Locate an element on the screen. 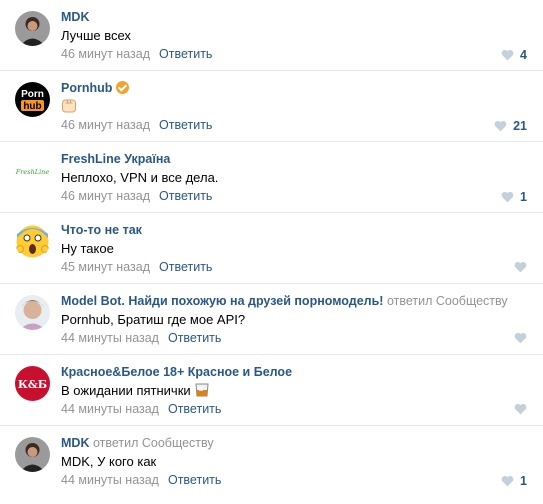 Image resolution: width=543 pixels, height=504 pixels. like-button: 21 is located at coordinates (510, 126).